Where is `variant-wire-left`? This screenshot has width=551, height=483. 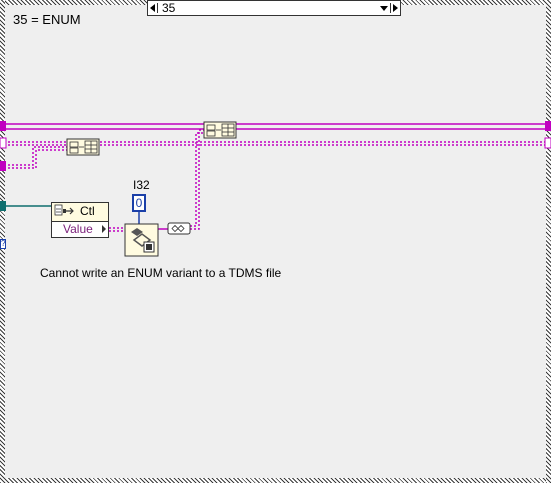 variant-wire-left is located at coordinates (33, 157).